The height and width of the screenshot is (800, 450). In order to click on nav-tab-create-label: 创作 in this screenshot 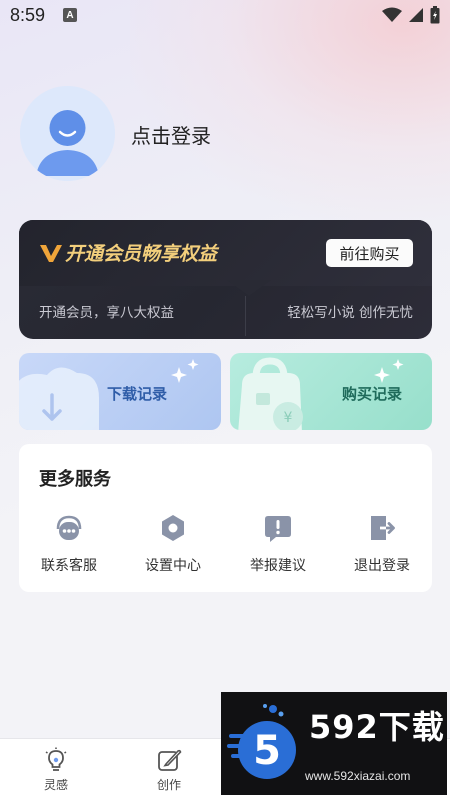, I will do `click(168, 785)`.